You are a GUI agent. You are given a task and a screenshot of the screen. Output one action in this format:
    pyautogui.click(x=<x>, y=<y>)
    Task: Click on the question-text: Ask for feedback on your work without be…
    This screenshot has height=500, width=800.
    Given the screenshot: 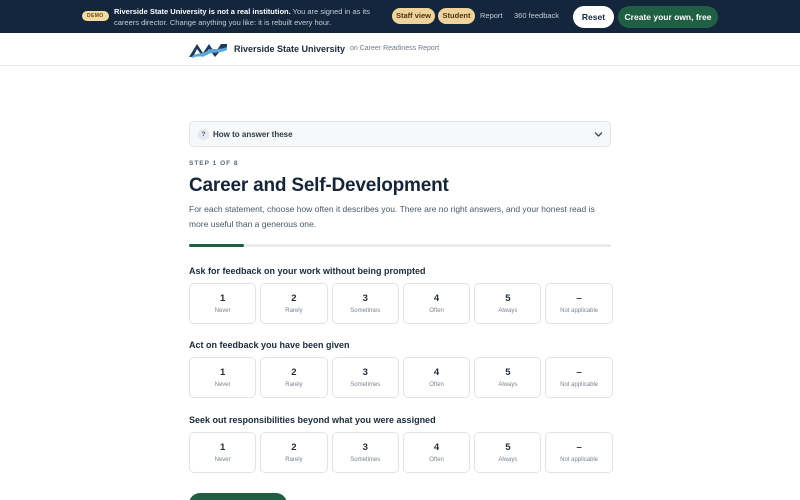 What is the action you would take?
    pyautogui.click(x=307, y=271)
    